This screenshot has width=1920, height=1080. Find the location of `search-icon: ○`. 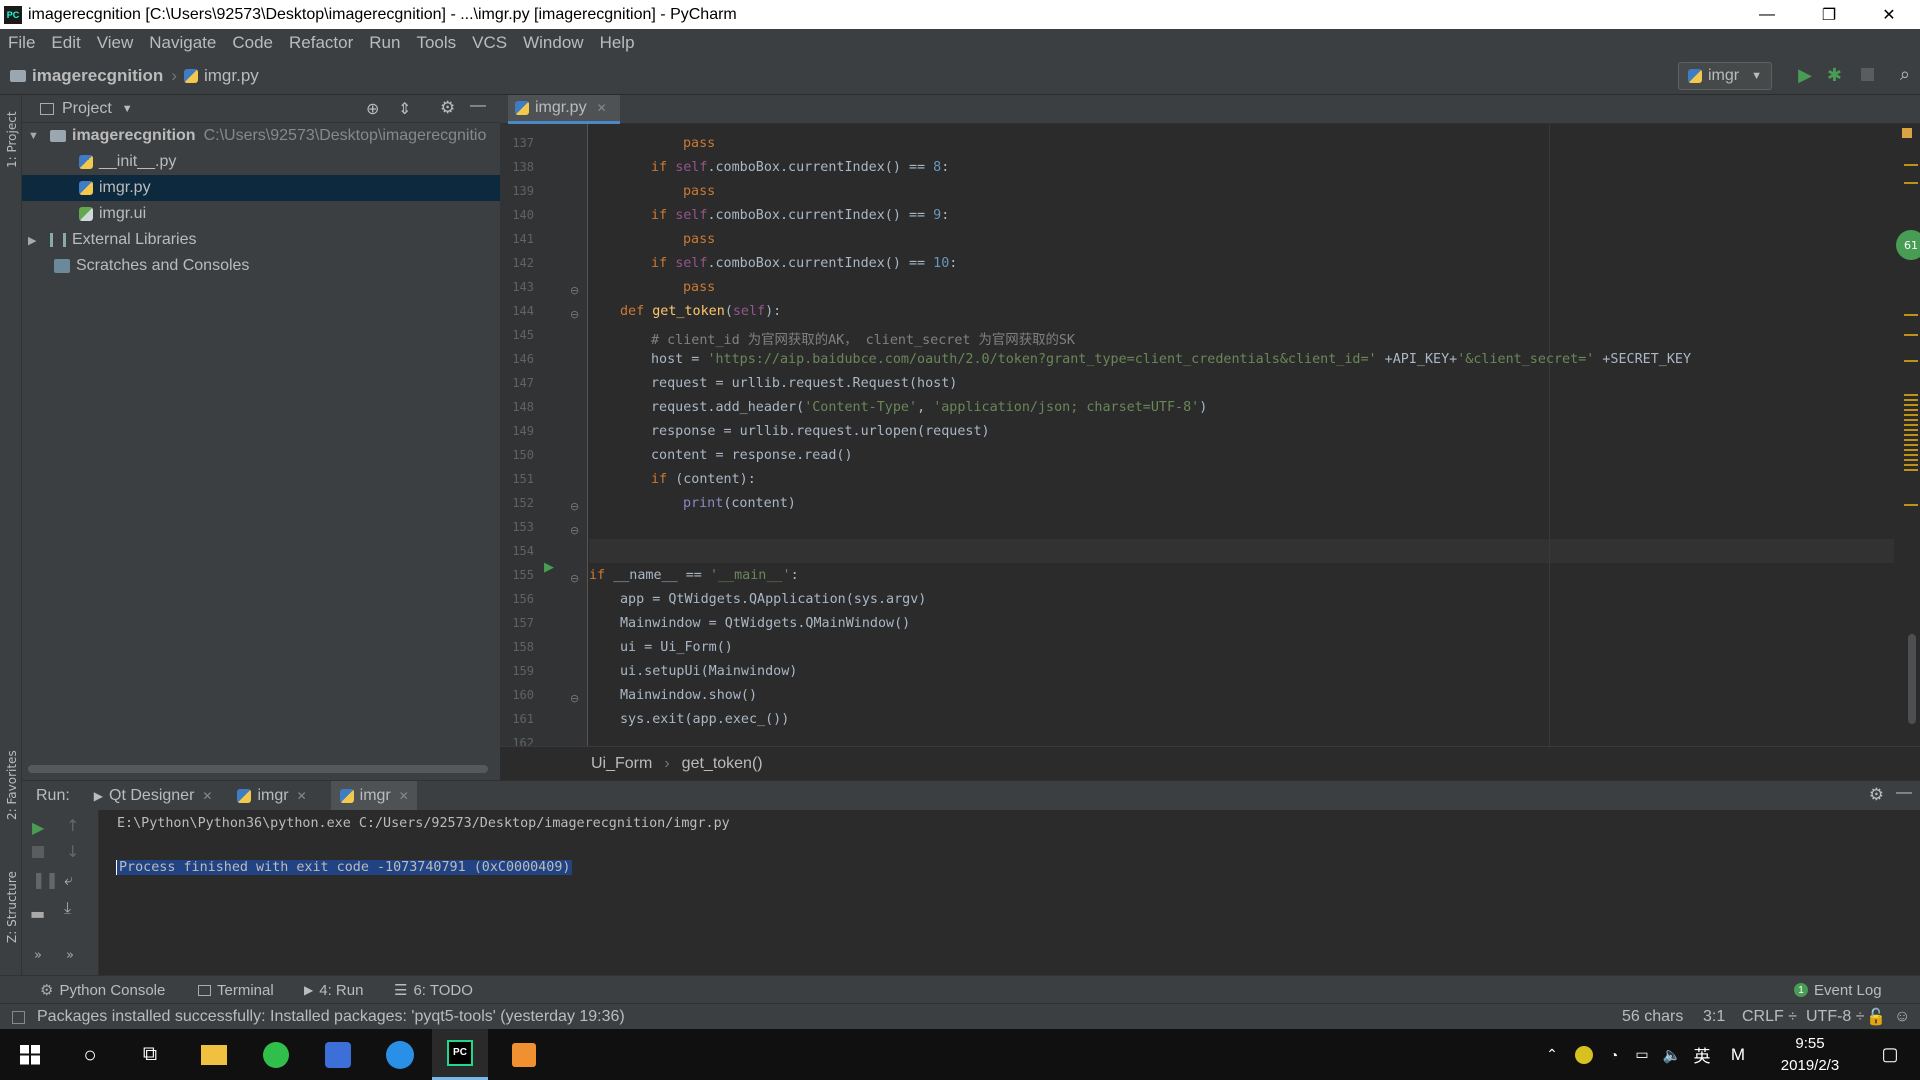

search-icon: ○ is located at coordinates (90, 1054).